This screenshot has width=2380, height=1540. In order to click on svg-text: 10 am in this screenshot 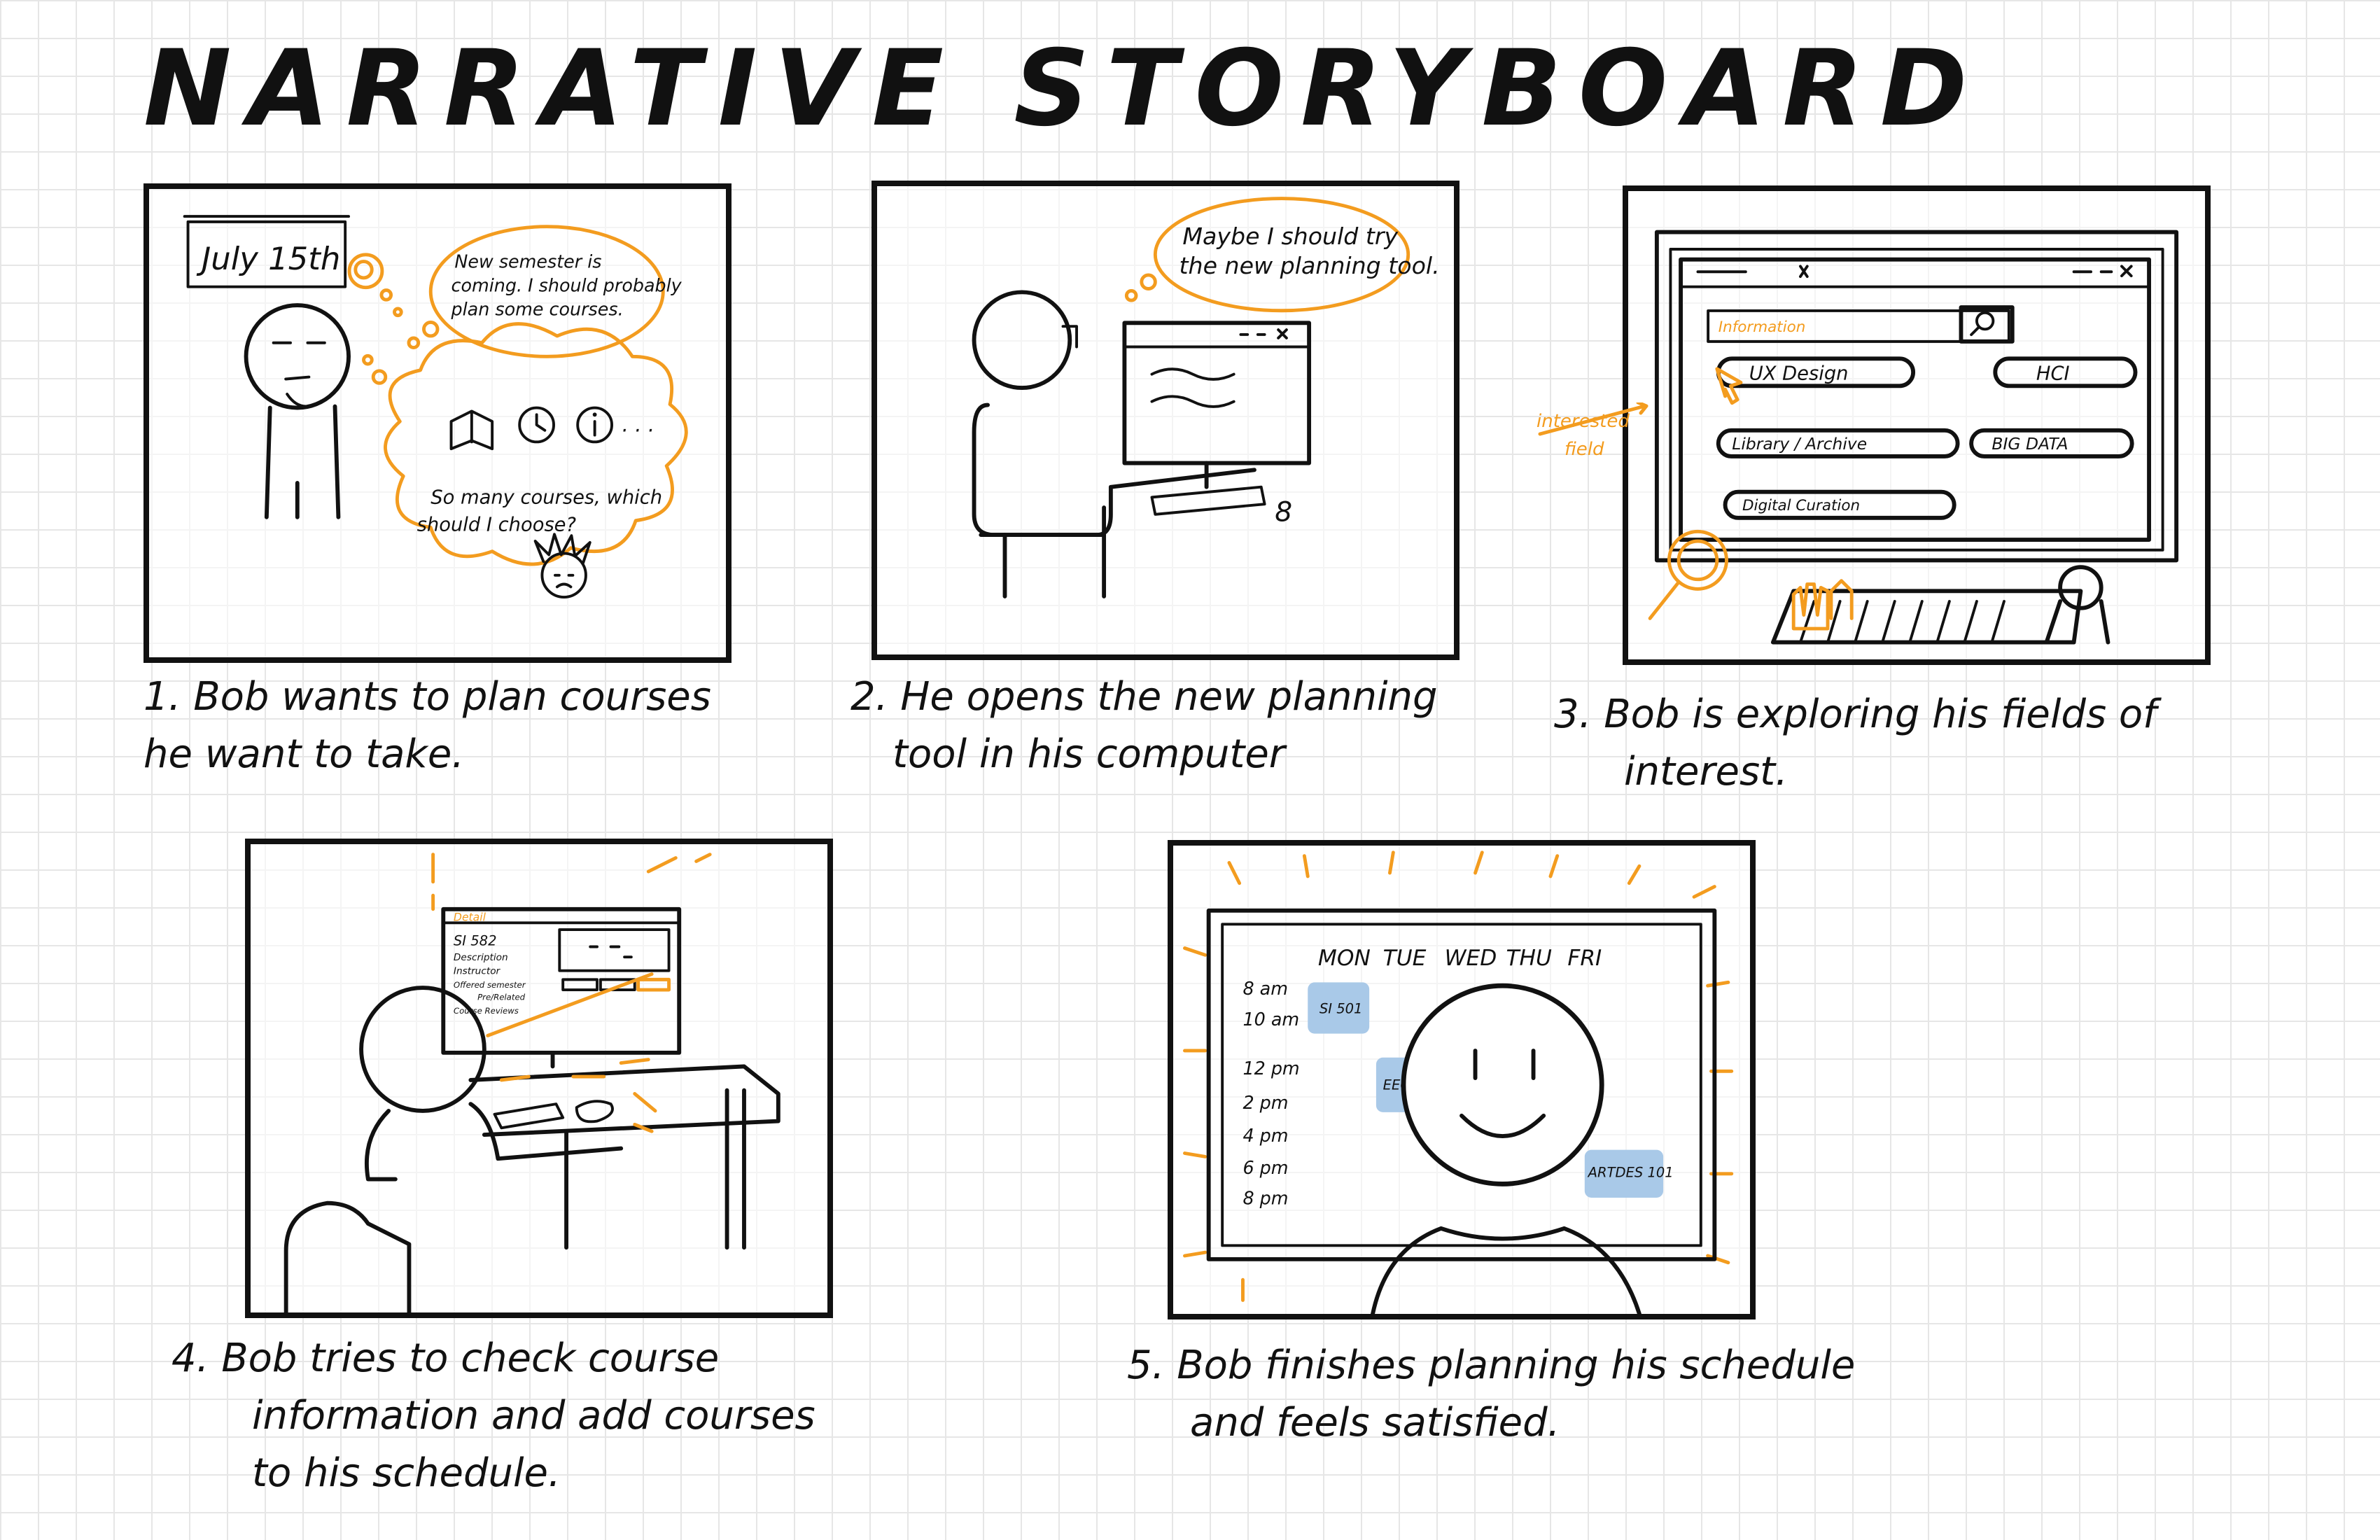, I will do `click(1270, 1019)`.